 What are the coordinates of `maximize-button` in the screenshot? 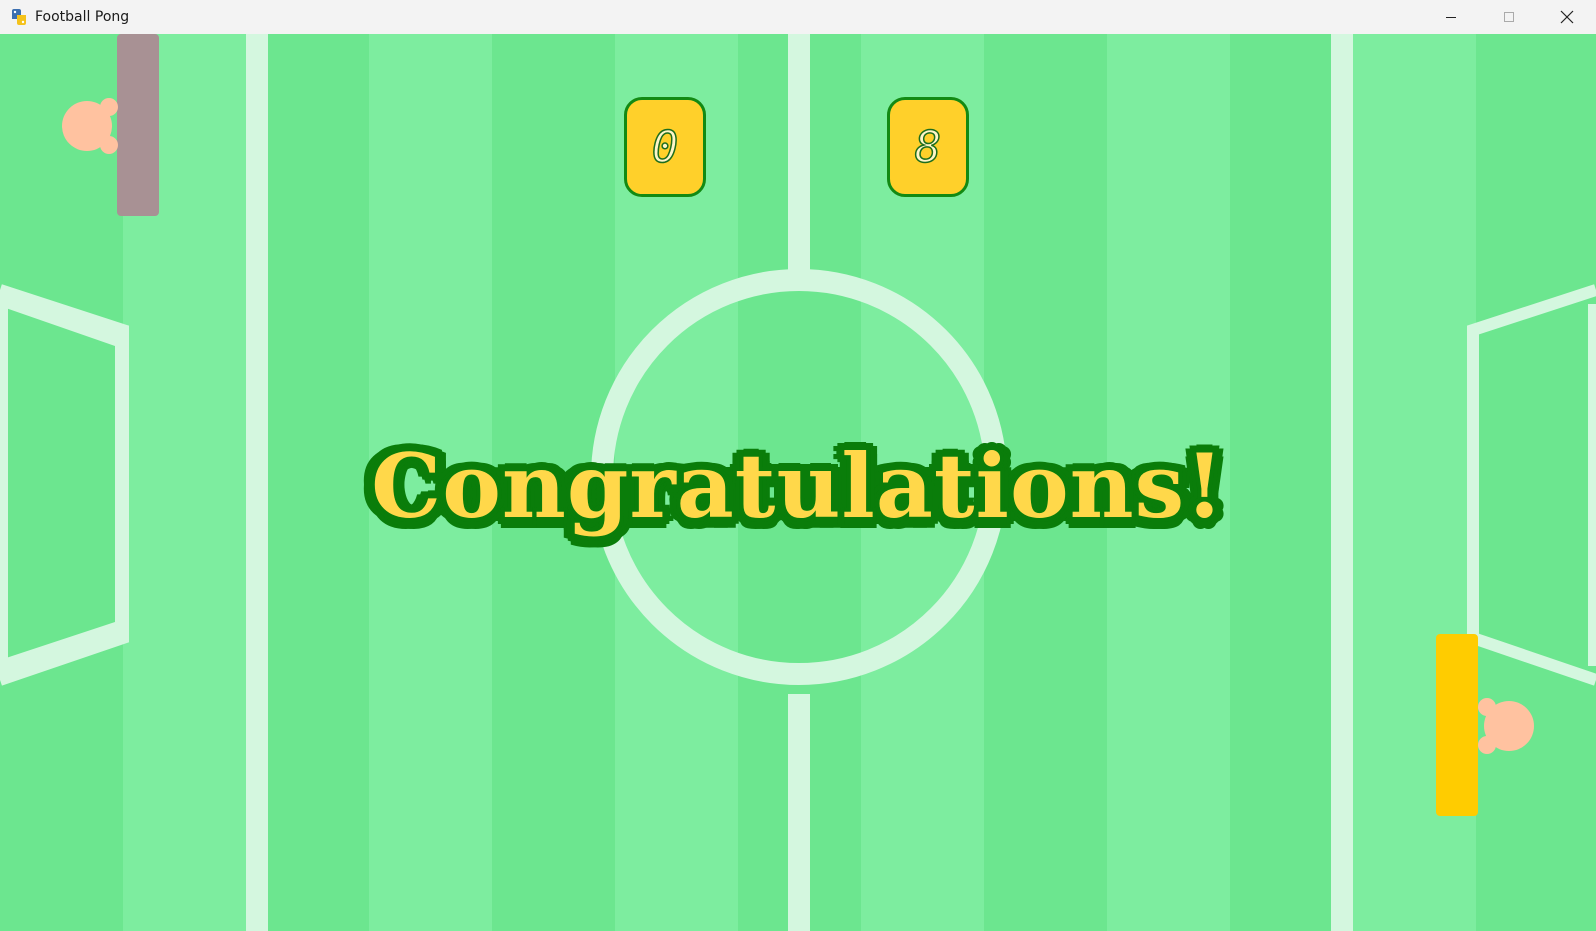 It's located at (1509, 17).